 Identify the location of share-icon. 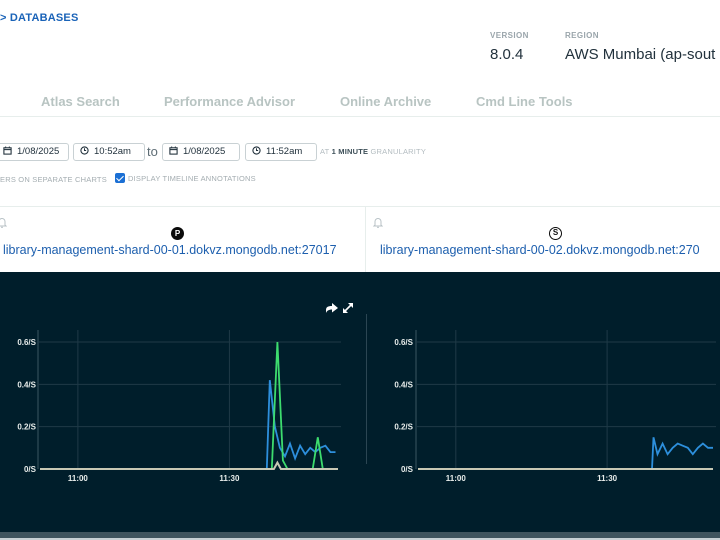
(332, 308).